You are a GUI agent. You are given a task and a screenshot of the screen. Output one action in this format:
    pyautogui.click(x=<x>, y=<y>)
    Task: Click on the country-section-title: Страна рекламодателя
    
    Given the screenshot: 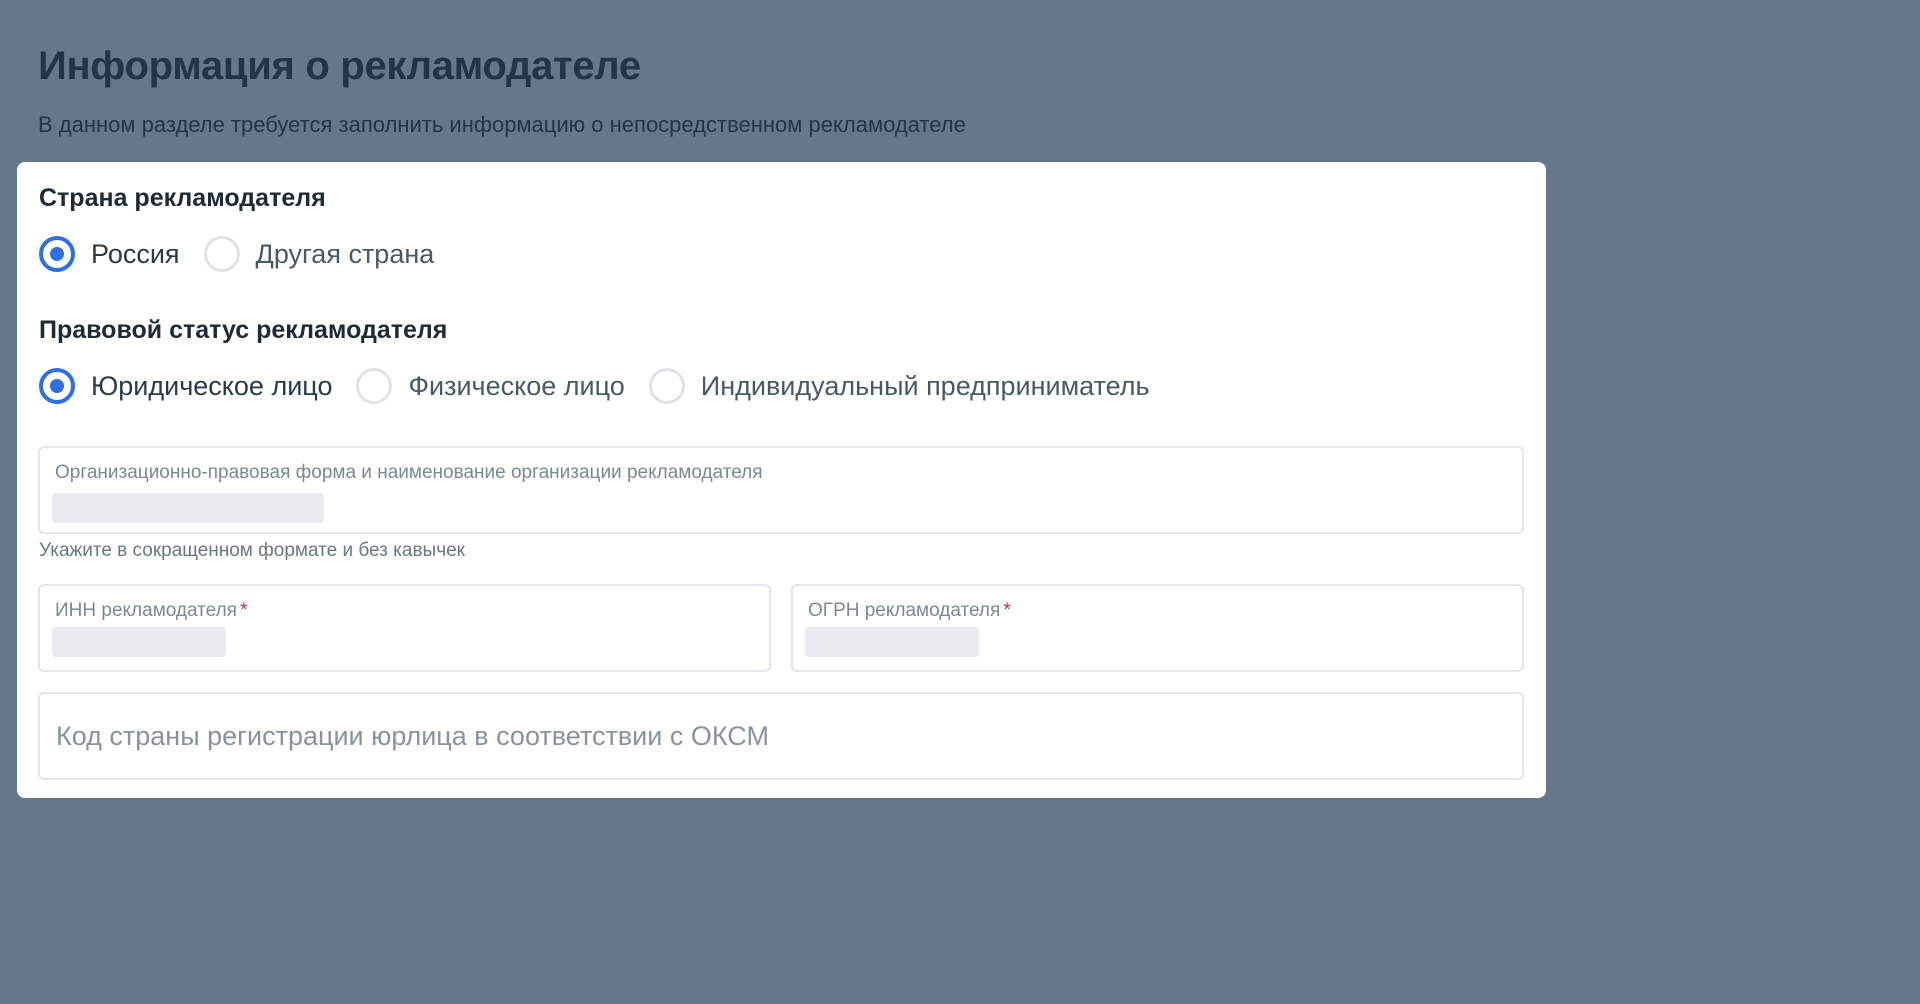 What is the action you would take?
    pyautogui.click(x=182, y=198)
    